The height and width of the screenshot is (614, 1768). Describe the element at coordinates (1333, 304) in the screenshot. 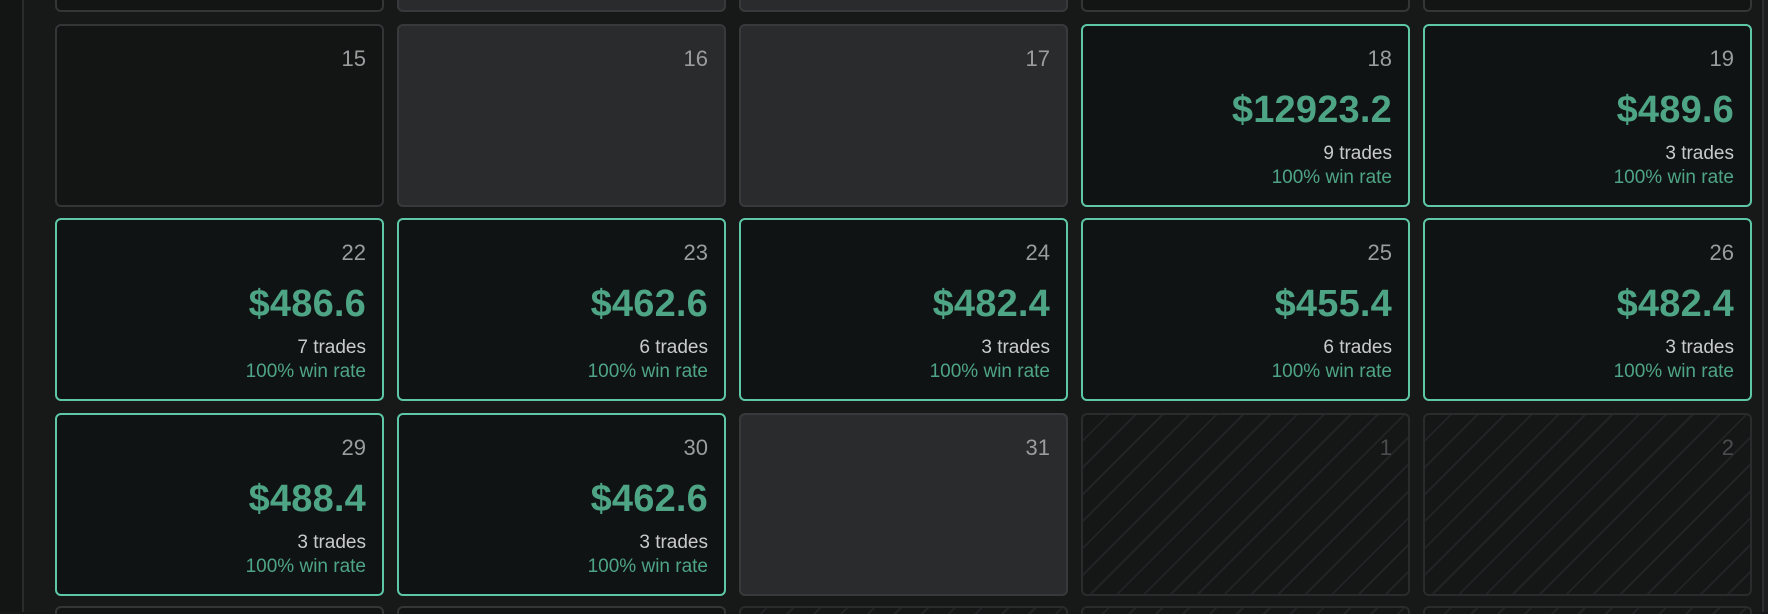

I see `day-pnl: $455.4` at that location.